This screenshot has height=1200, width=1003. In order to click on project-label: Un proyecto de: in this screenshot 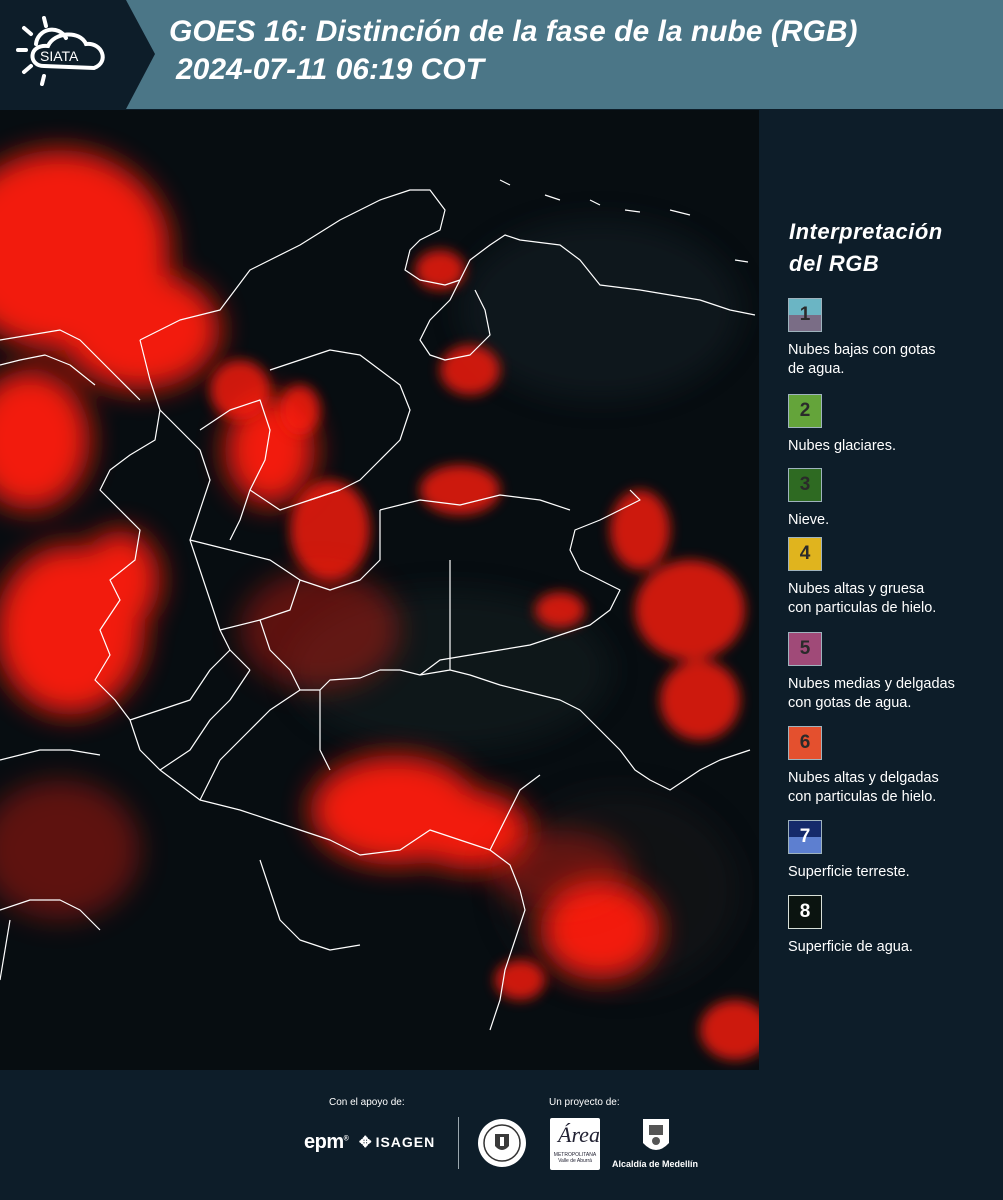, I will do `click(584, 1102)`.